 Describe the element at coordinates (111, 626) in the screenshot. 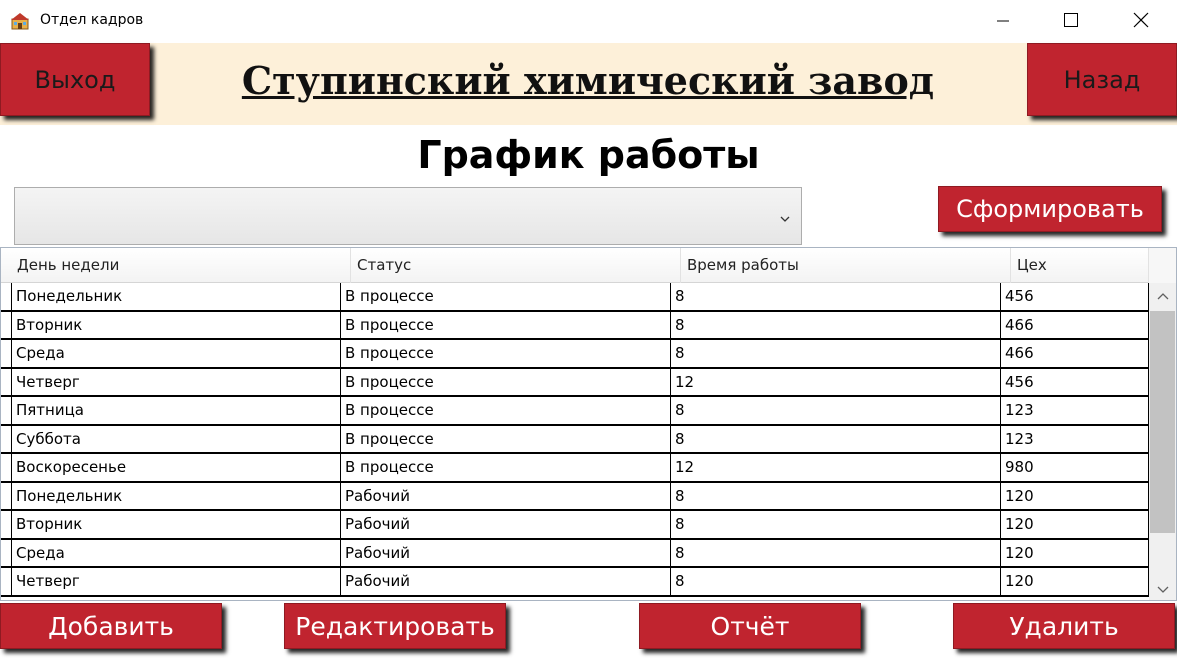

I see `add-button: Добавить` at that location.